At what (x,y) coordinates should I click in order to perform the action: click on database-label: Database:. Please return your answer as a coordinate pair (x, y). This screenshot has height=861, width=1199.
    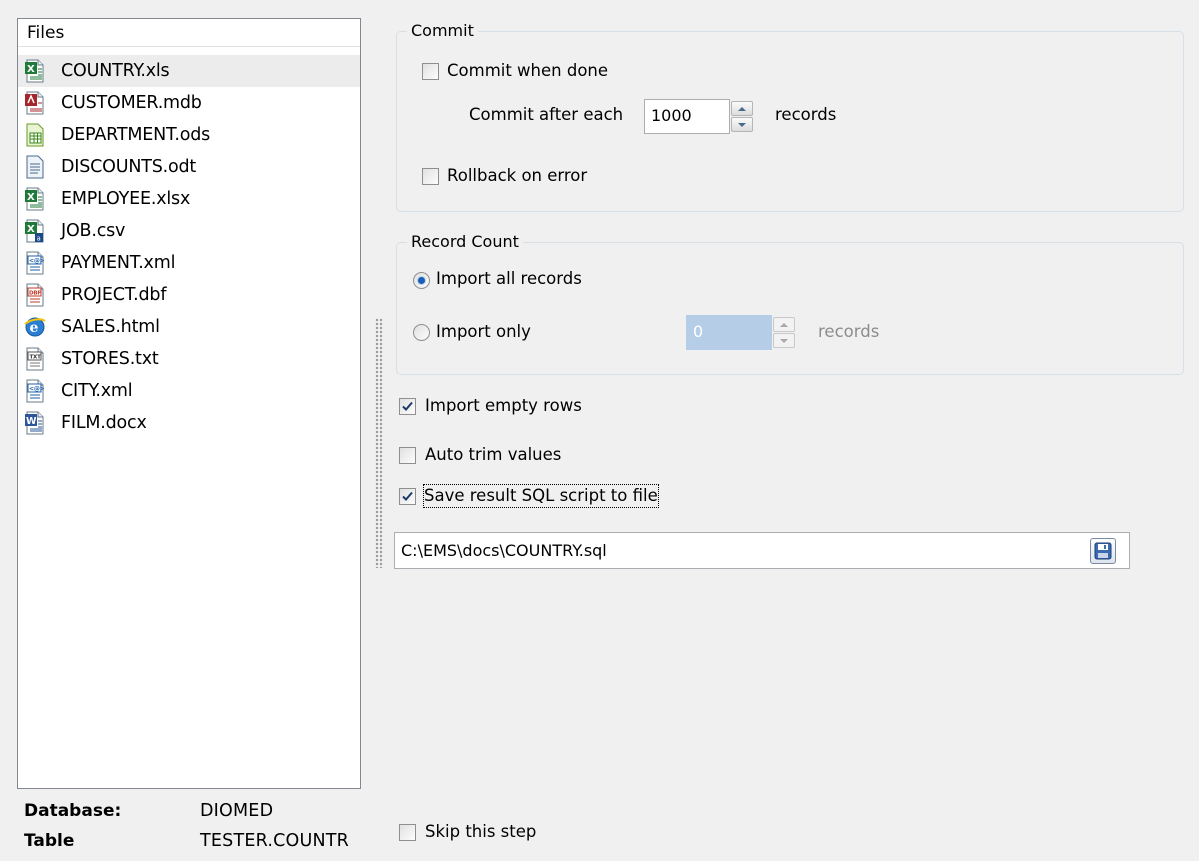
    Looking at the image, I should click on (73, 811).